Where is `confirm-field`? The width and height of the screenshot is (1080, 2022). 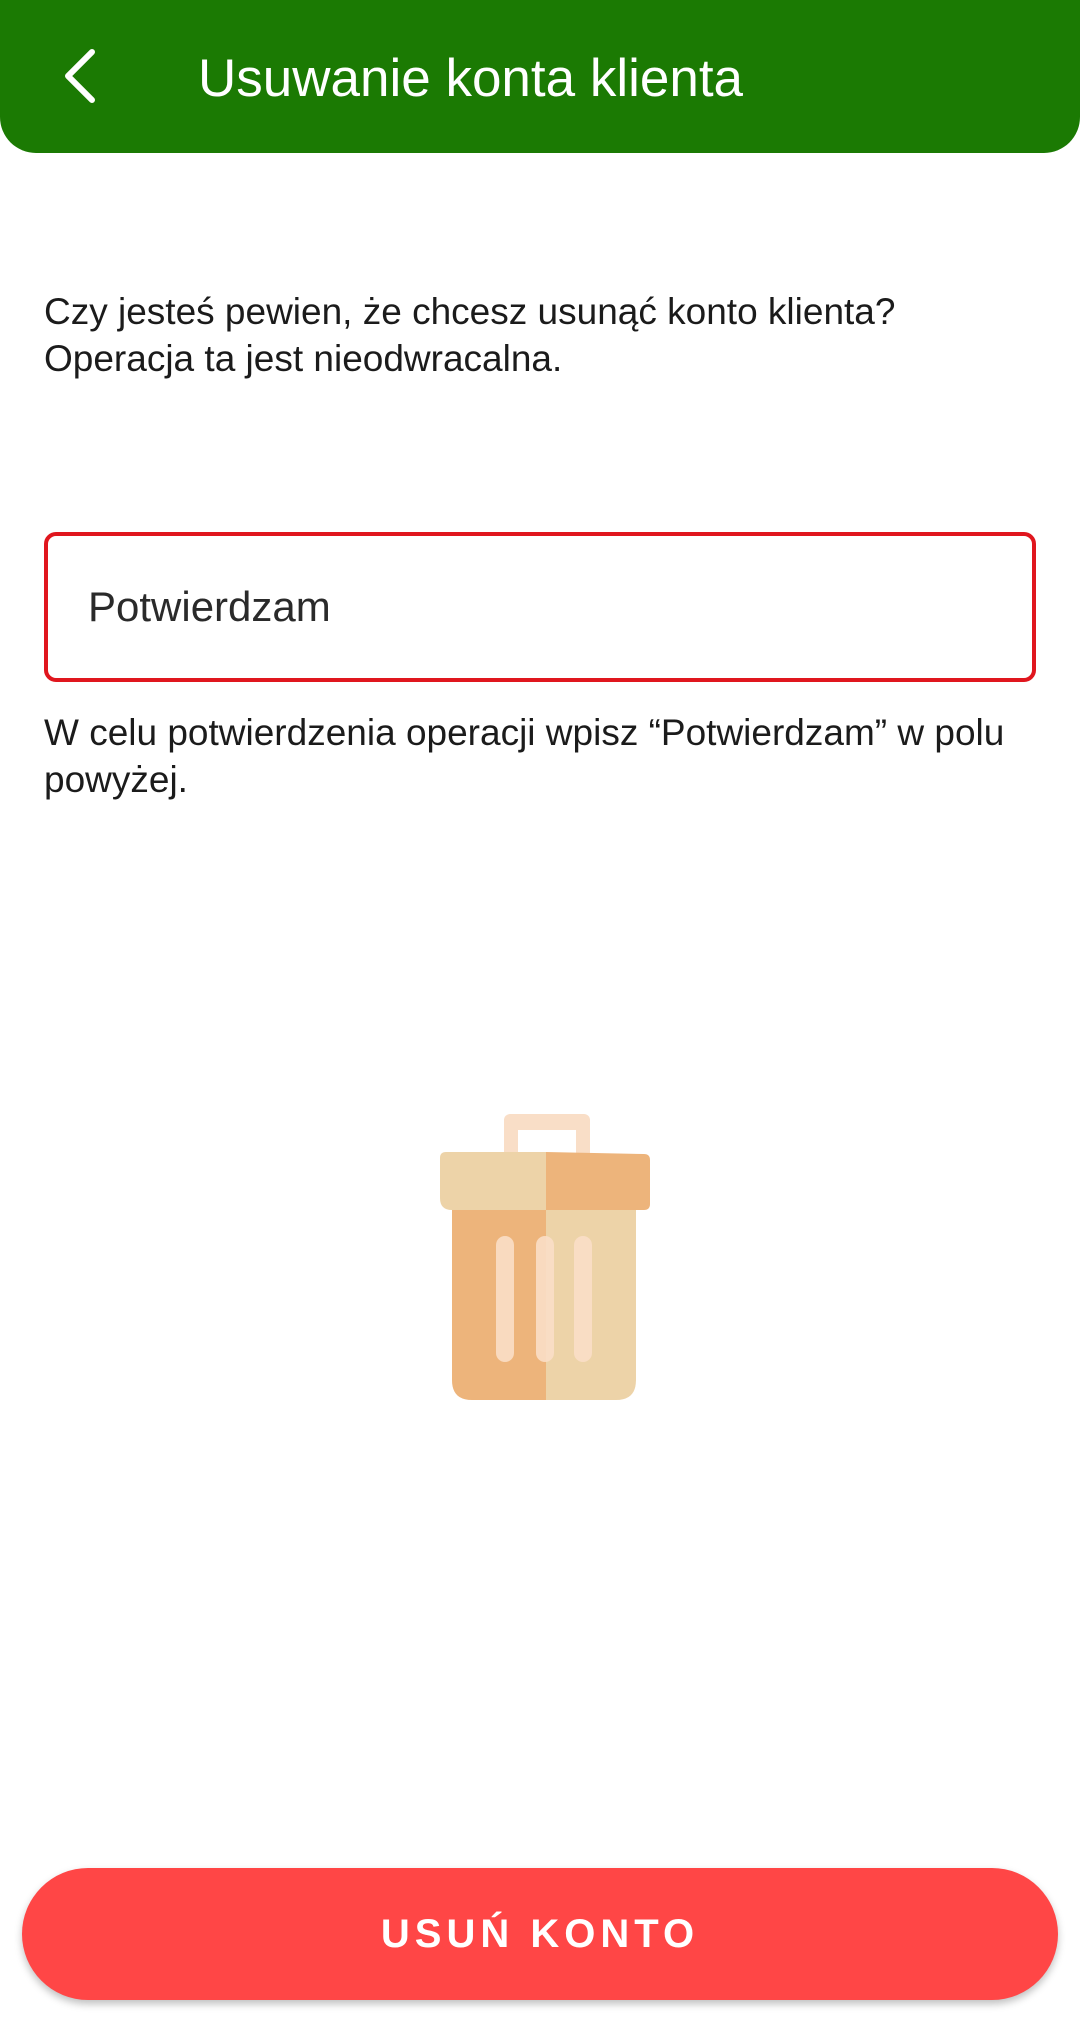 confirm-field is located at coordinates (540, 607).